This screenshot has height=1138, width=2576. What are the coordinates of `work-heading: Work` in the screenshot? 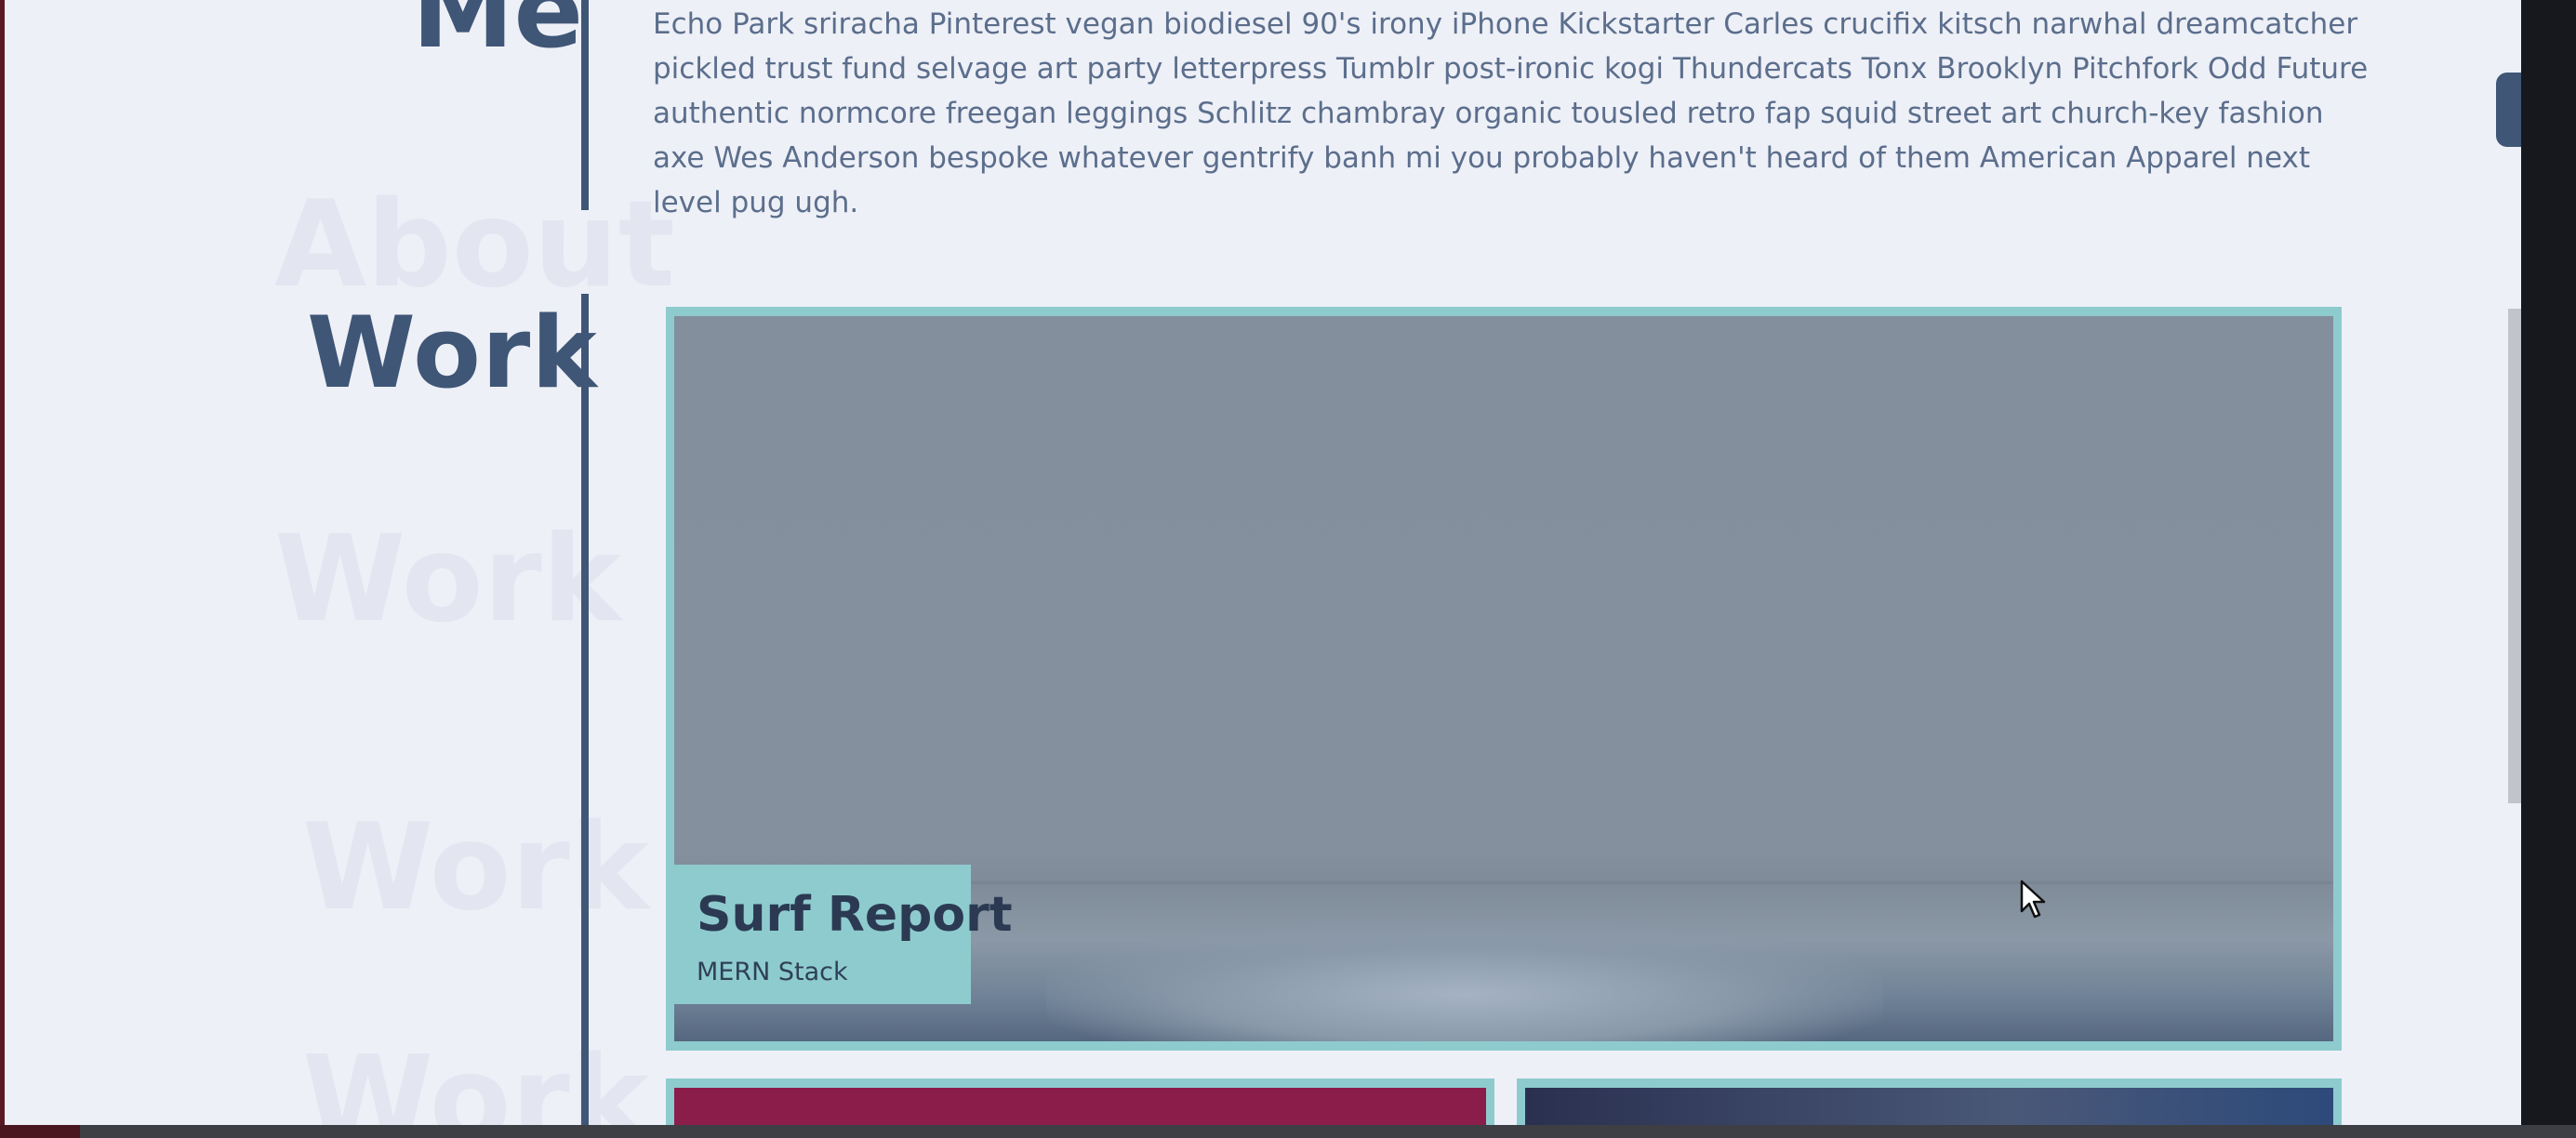 It's located at (452, 353).